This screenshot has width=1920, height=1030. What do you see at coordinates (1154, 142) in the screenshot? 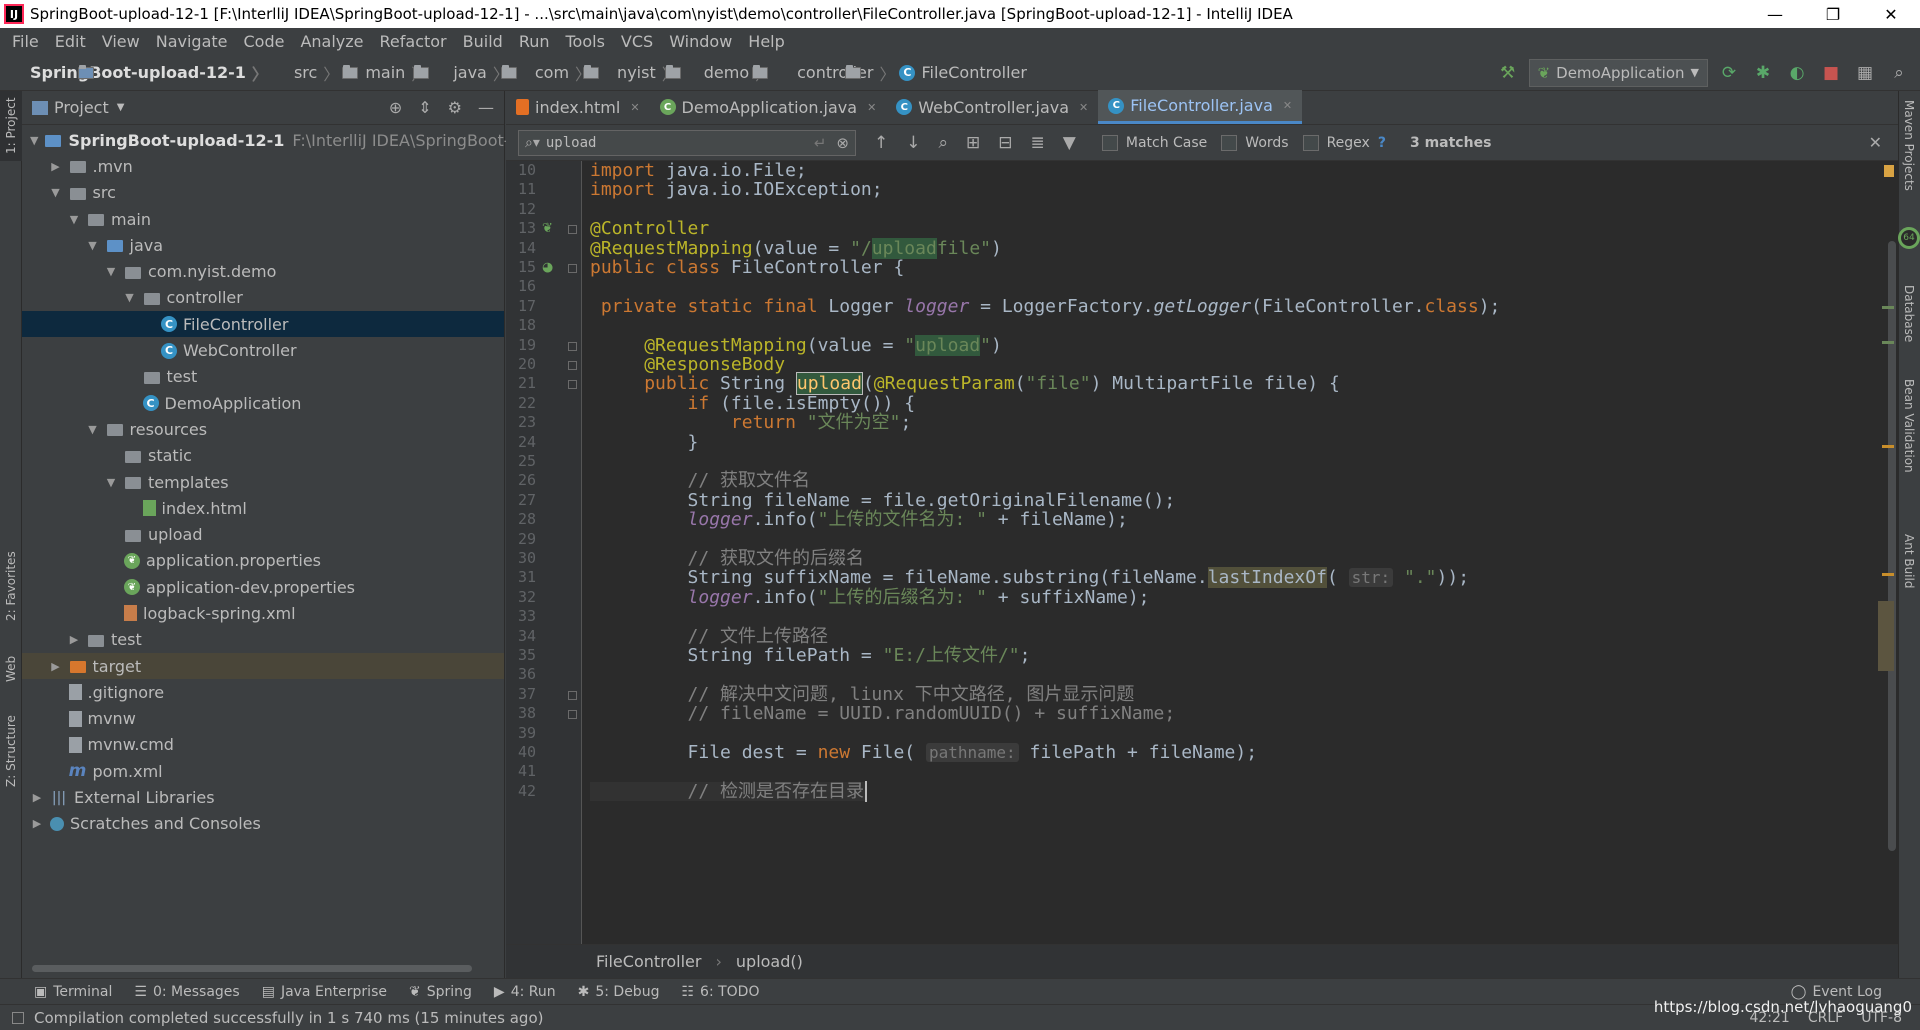
I see `match-case-checkbox: Match Case` at bounding box center [1154, 142].